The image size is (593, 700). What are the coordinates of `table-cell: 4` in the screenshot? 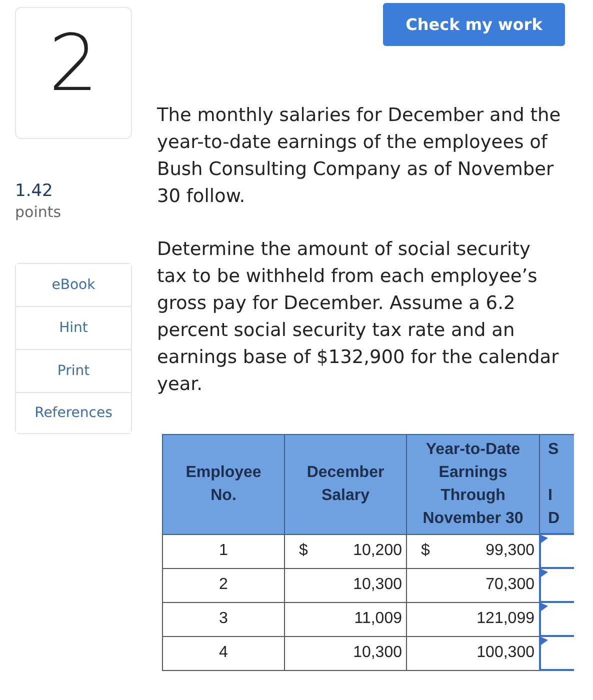 It's located at (223, 653).